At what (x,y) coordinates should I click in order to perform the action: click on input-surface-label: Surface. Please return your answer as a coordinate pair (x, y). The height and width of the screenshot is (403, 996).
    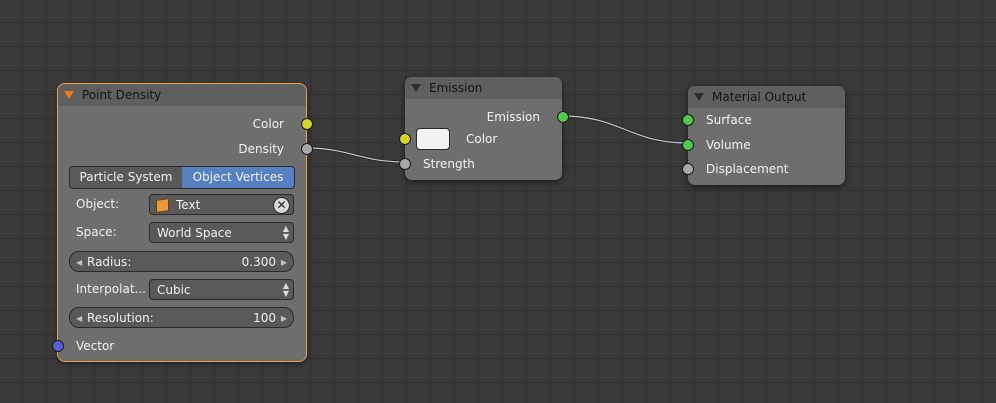
    Looking at the image, I should click on (729, 120).